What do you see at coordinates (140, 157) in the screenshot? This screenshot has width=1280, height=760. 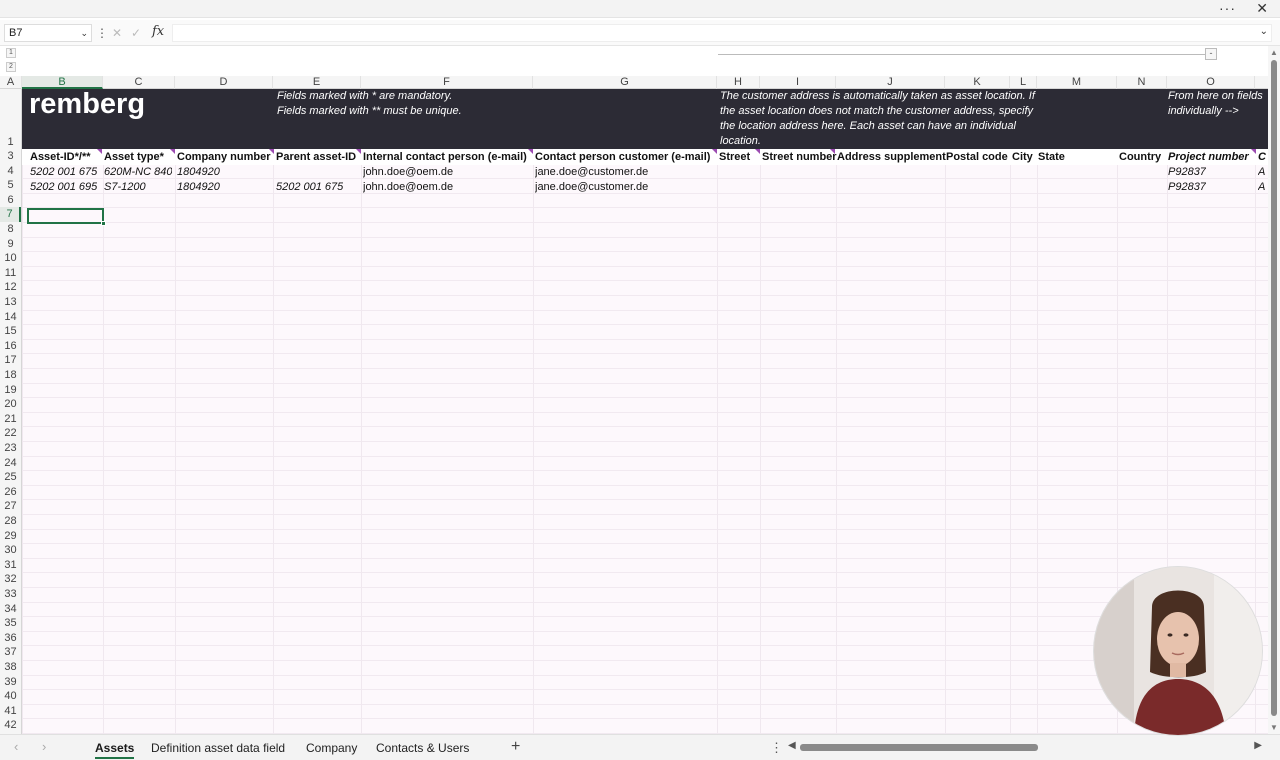 I see `header-cell: Asset type*` at bounding box center [140, 157].